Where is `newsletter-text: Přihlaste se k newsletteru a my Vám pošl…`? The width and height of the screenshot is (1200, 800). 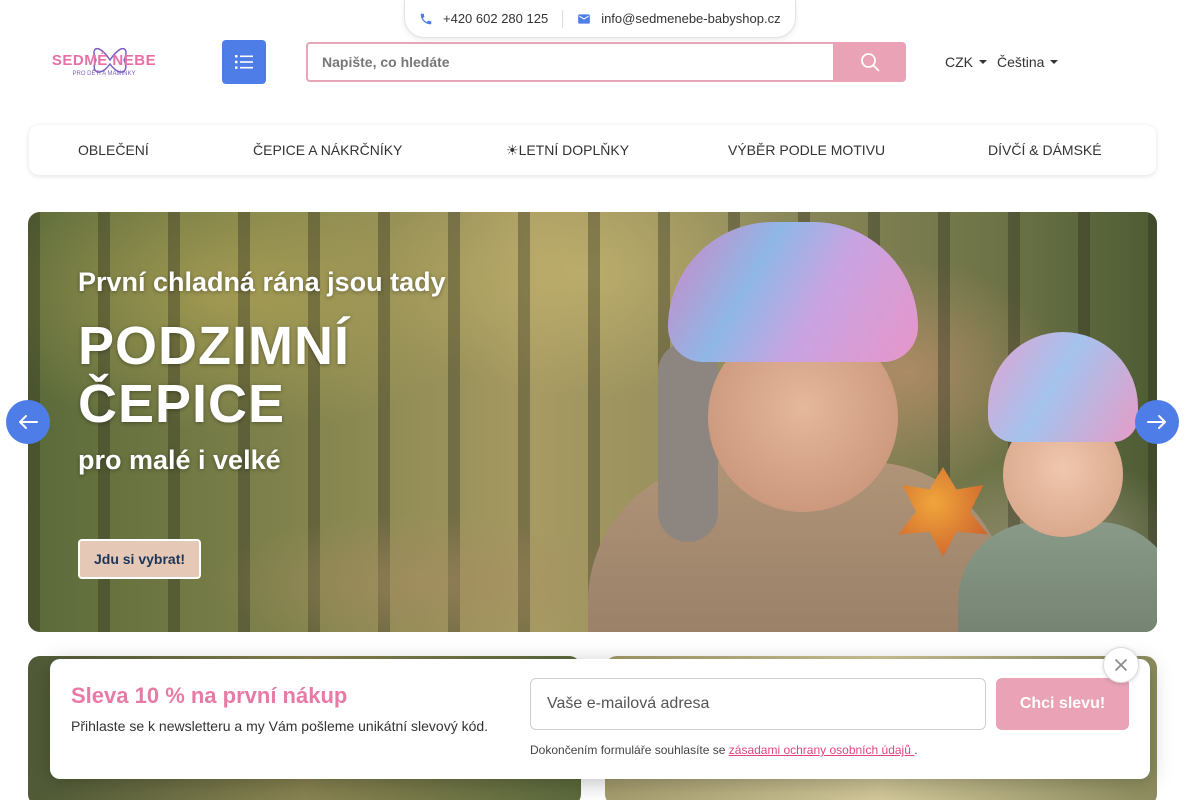
newsletter-text: Přihlaste se k newsletteru a my Vám pošl… is located at coordinates (280, 726).